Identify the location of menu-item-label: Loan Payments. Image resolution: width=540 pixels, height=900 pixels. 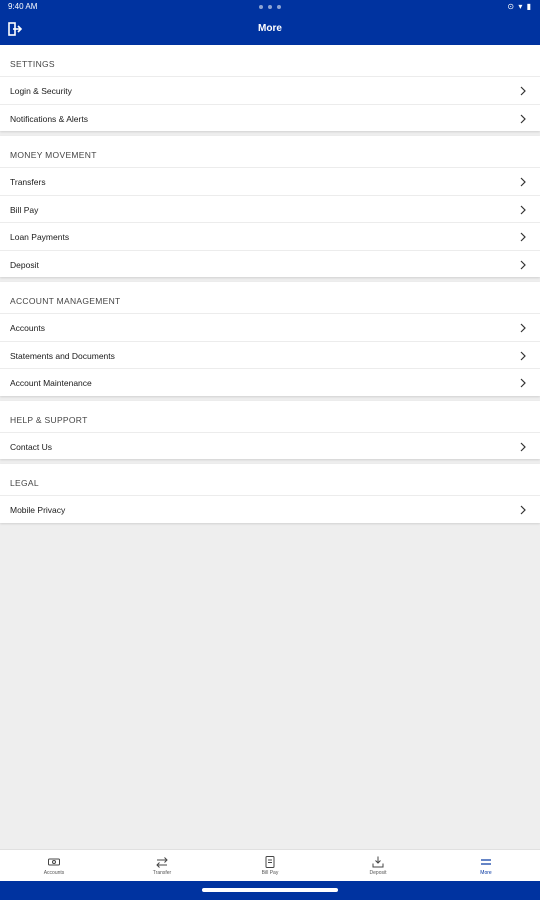
(40, 237).